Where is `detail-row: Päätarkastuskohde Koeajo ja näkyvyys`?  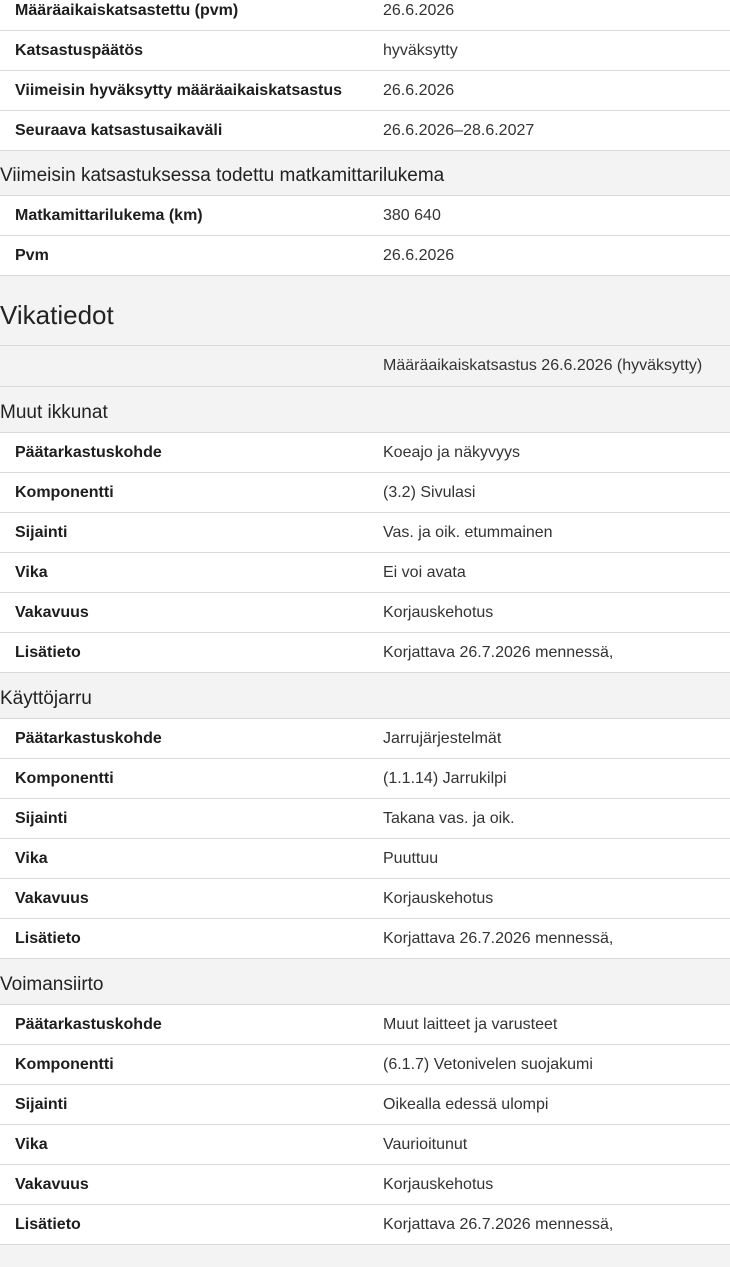
detail-row: Päätarkastuskohde Koeajo ja näkyvyys is located at coordinates (365, 453).